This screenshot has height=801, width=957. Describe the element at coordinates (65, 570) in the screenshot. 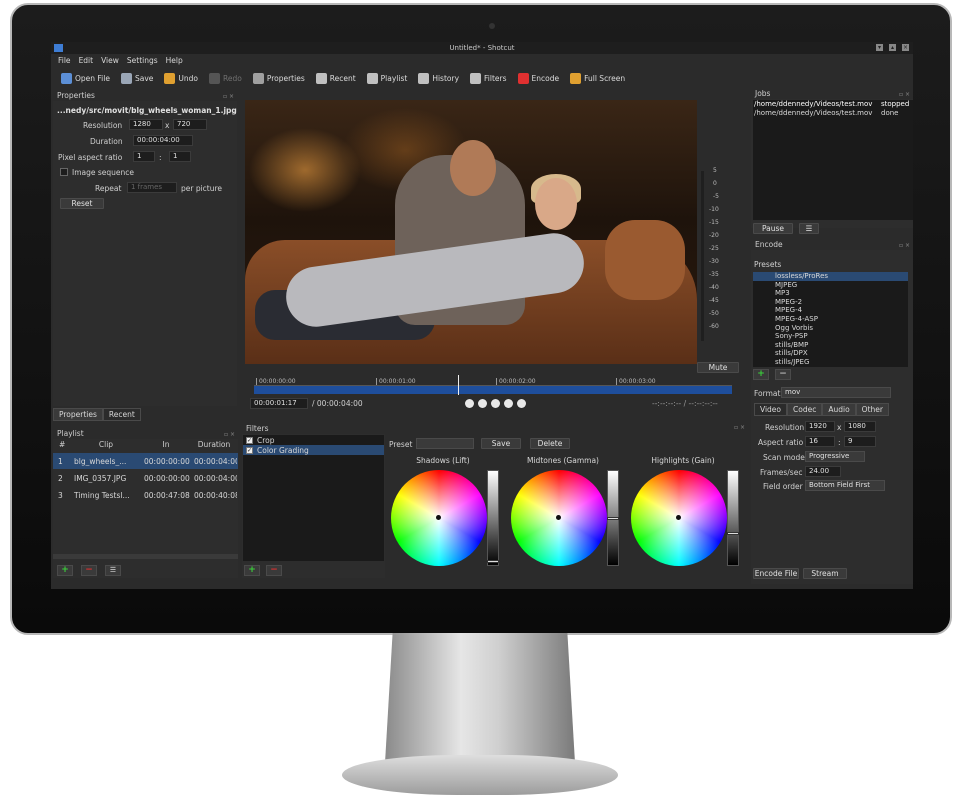

I see `playlist-add-button: +` at that location.